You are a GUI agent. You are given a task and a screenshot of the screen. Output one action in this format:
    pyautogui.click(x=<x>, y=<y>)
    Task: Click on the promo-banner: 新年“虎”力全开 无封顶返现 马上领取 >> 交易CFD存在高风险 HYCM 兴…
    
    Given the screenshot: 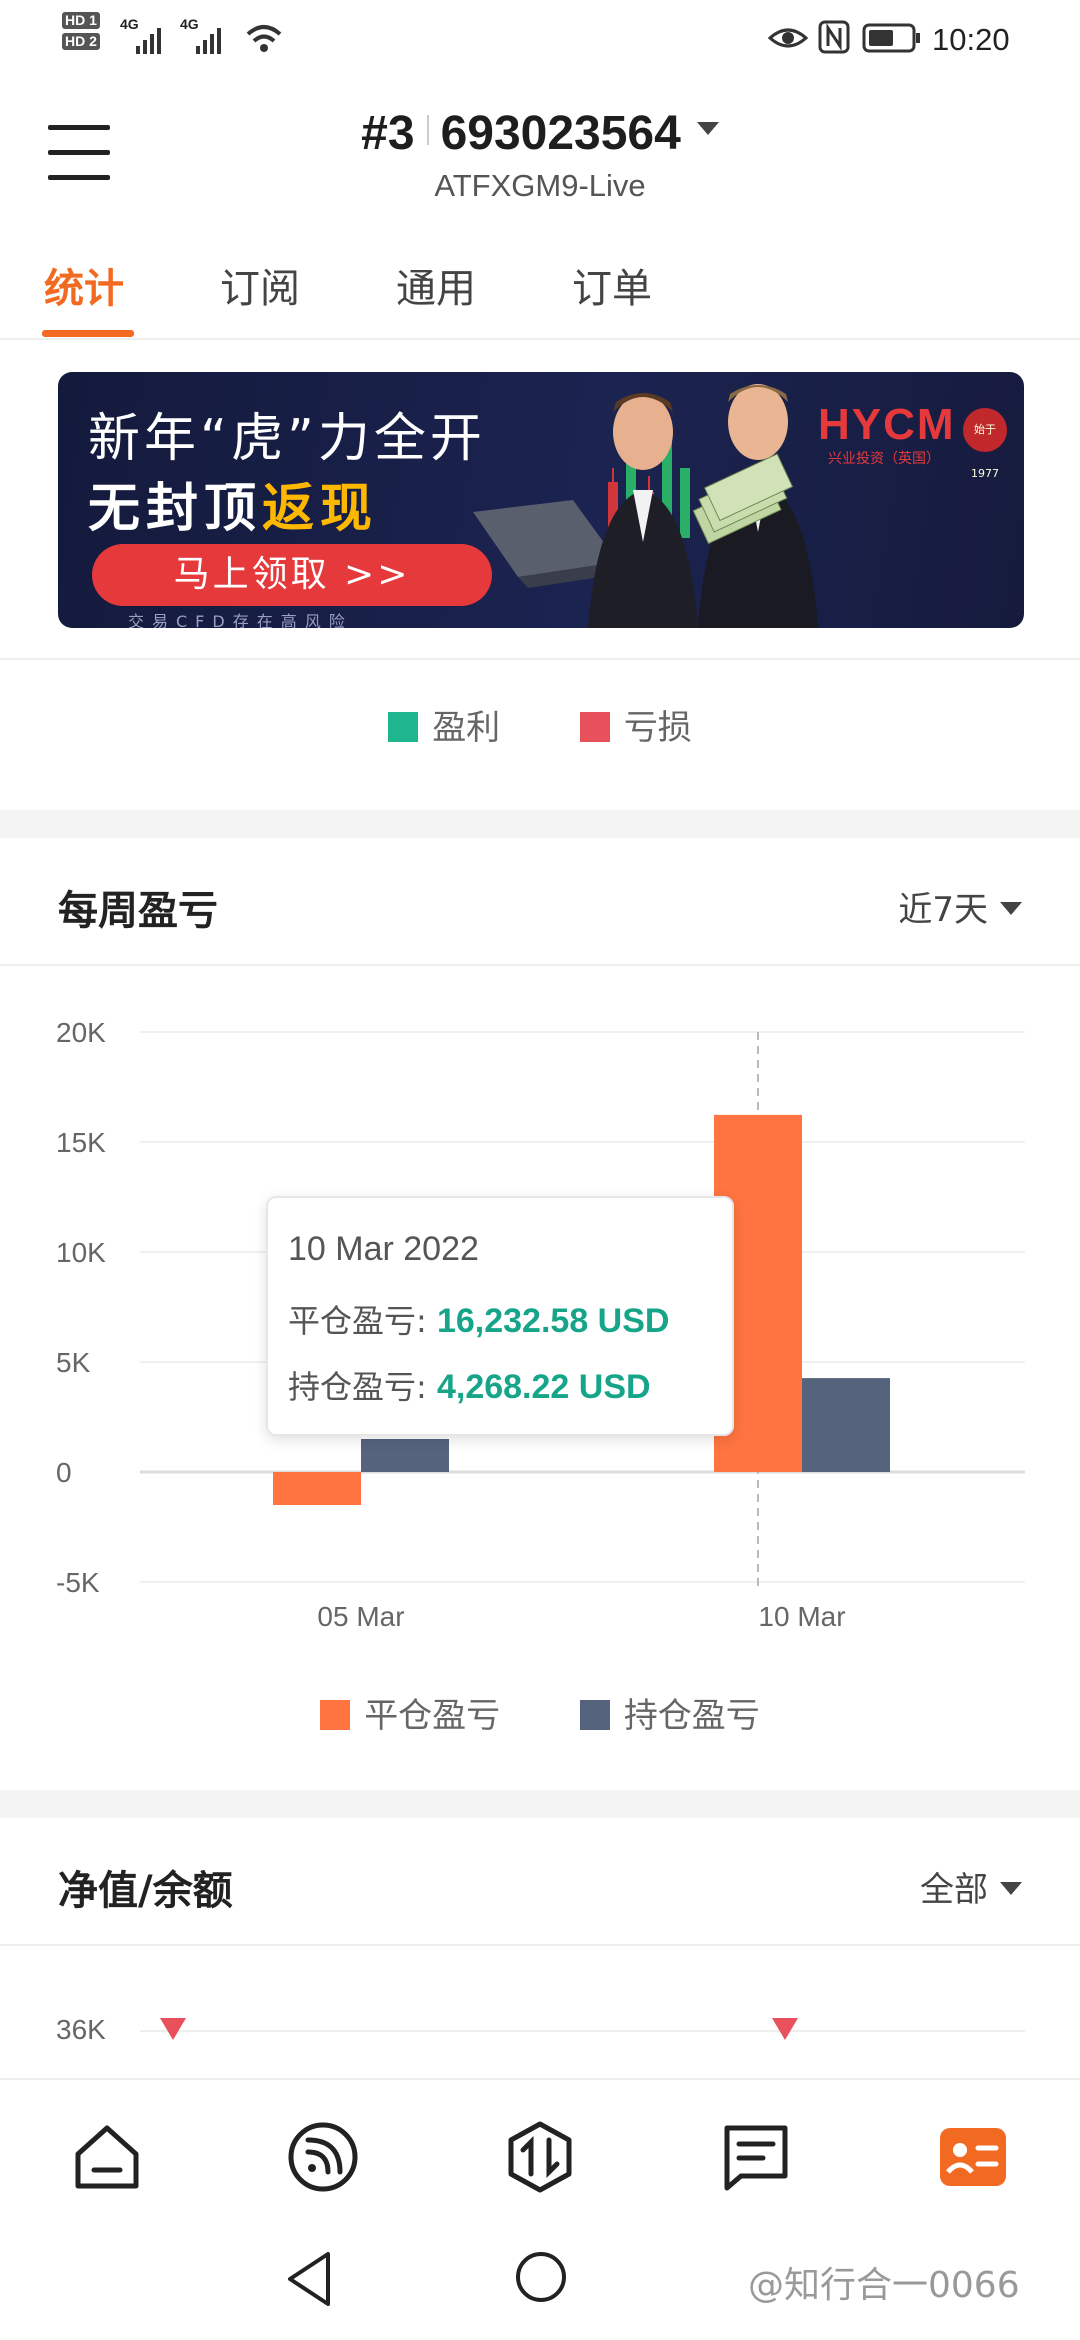 What is the action you would take?
    pyautogui.click(x=541, y=500)
    